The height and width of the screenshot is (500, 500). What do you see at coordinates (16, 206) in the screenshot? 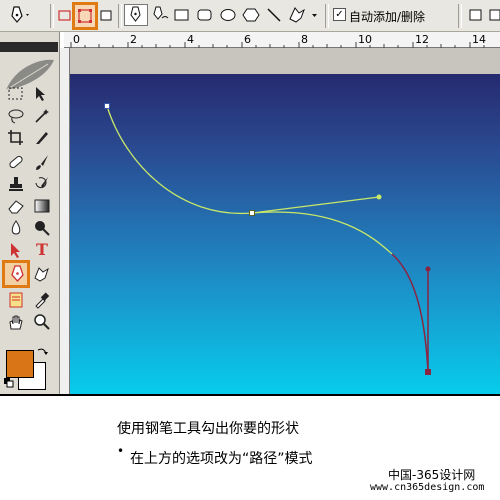
I see `eraser-tool-icon` at bounding box center [16, 206].